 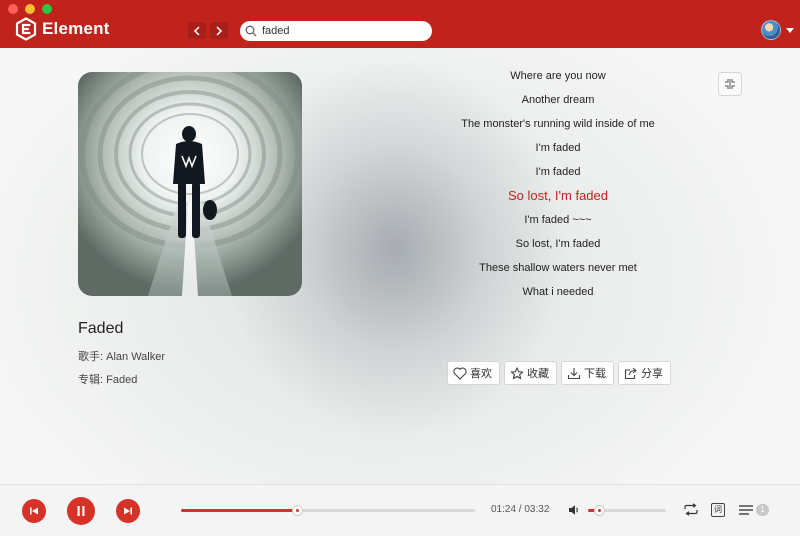 I want to click on skip-next-icon, so click(x=128, y=511).